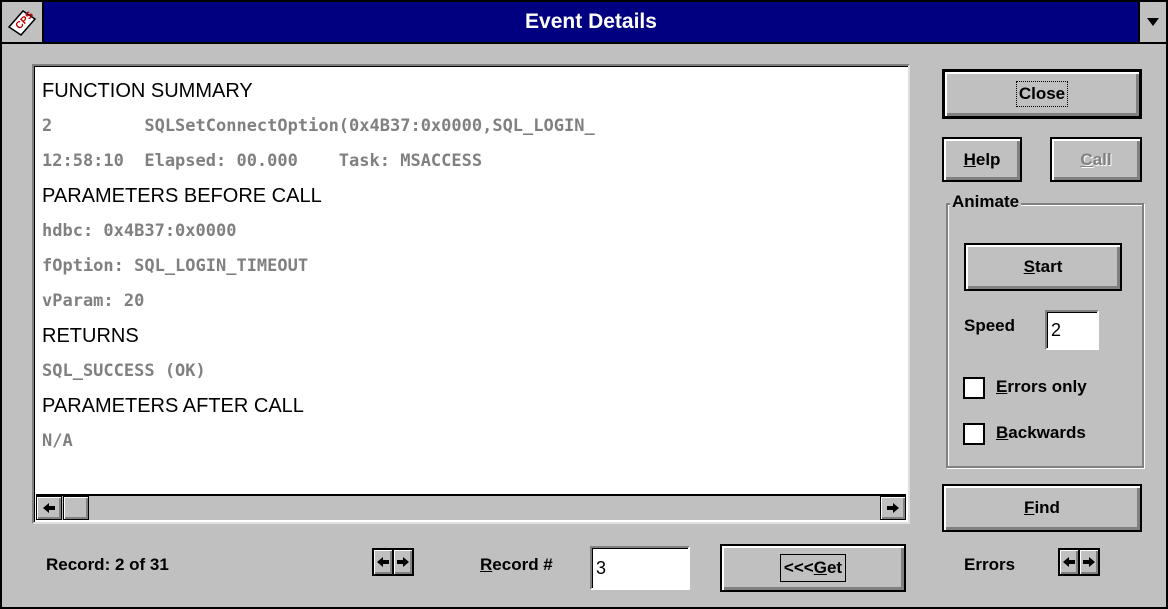 The image size is (1168, 609). I want to click on errors-label: Errors, so click(990, 564).